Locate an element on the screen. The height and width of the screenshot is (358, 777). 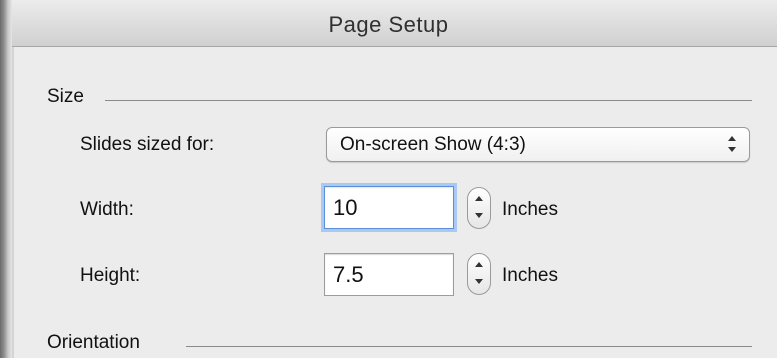
height-stepper-down is located at coordinates (479, 284).